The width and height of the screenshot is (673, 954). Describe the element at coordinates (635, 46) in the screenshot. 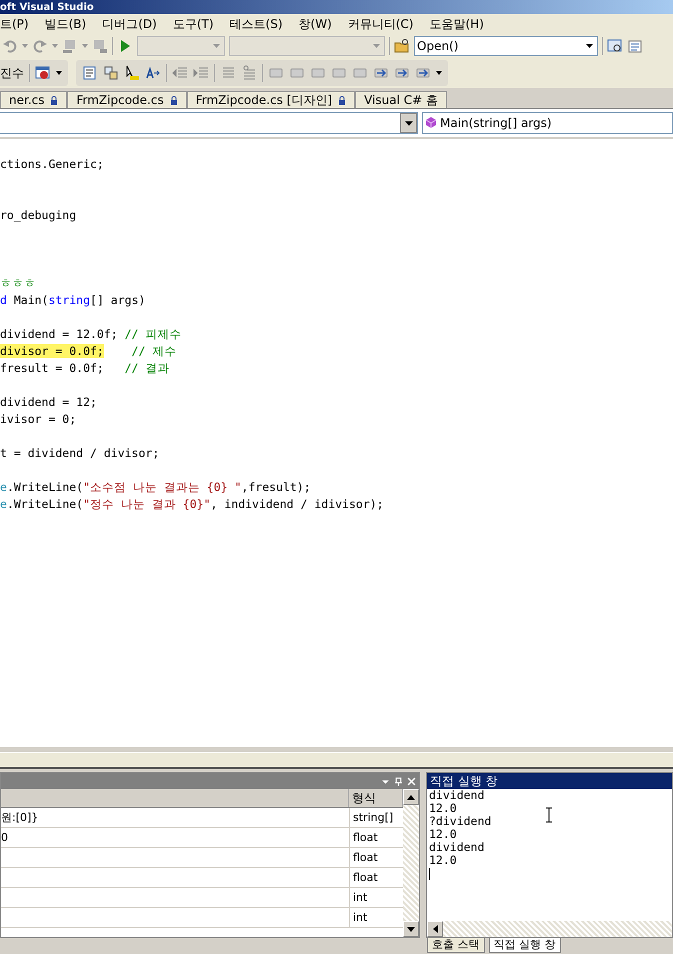

I see `properties-icon` at that location.